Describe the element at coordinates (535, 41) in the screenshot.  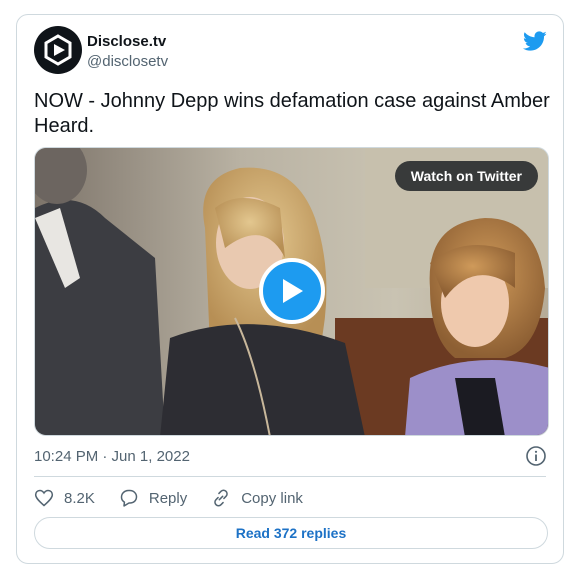
I see `twitter-bird-icon` at that location.